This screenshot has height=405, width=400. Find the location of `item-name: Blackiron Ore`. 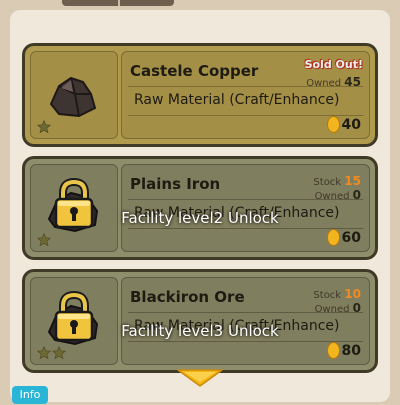

item-name: Blackiron Ore is located at coordinates (187, 297).